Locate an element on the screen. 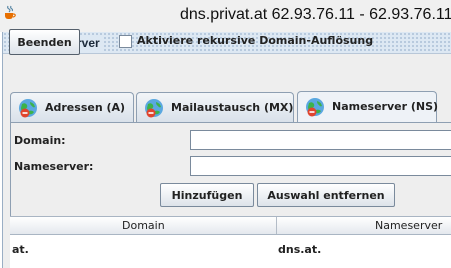 Image resolution: width=451 pixels, height=268 pixels. recursive-resolution-checkbox is located at coordinates (125, 41).